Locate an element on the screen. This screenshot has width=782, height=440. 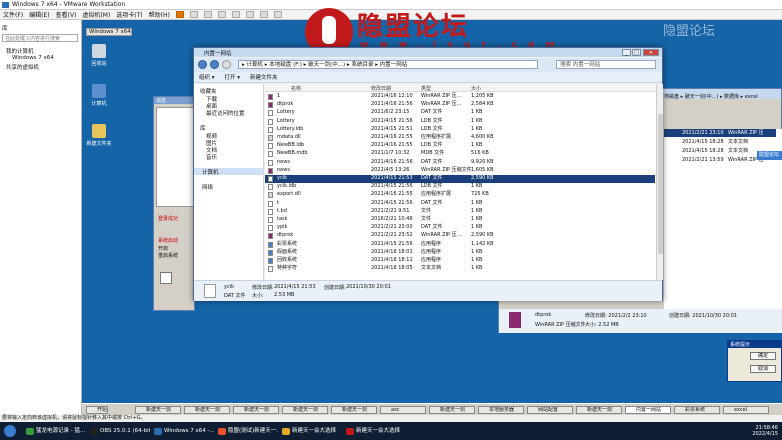
guest-taskbar-button: 内置一网站 is located at coordinates (648, 410).